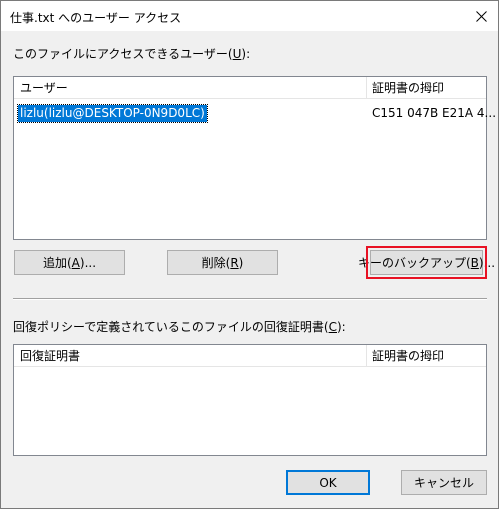  Describe the element at coordinates (444, 482) in the screenshot. I see `cancel-button: キャンセル` at that location.